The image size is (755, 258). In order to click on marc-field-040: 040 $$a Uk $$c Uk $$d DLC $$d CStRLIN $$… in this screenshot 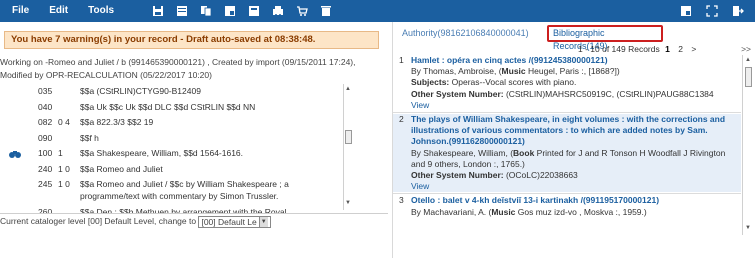, I will do `click(192, 108)`.